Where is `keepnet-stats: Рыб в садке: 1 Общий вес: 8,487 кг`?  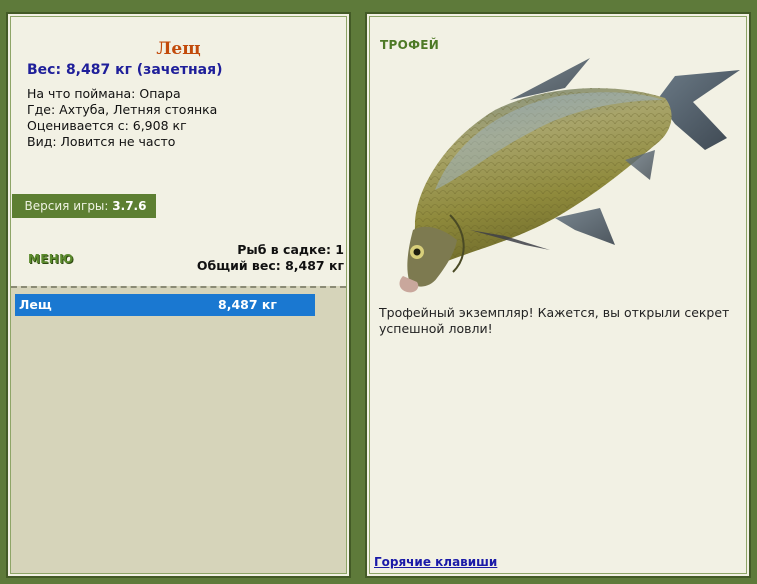
keepnet-stats: Рыб в садке: 1 Общий вес: 8,487 кг is located at coordinates (270, 258).